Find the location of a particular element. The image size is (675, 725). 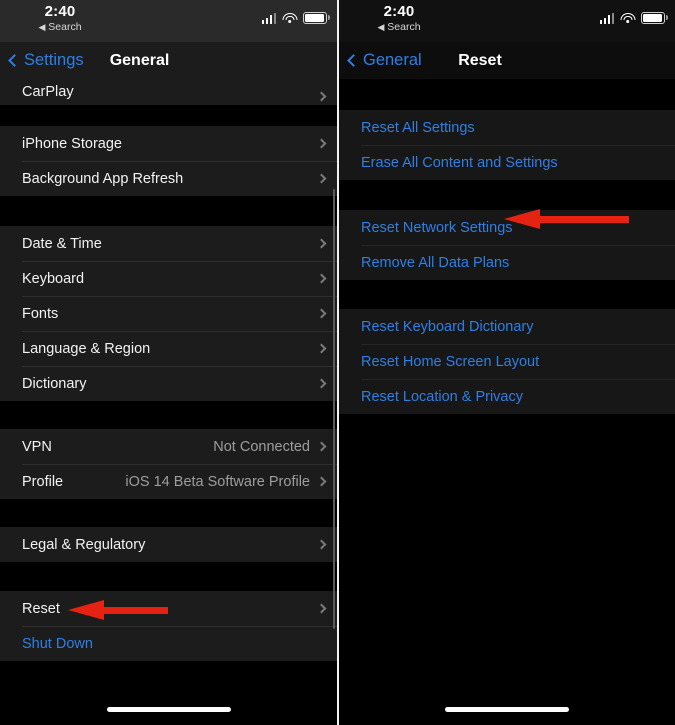

list-item-label: Reset Network Settings is located at coordinates (437, 227).